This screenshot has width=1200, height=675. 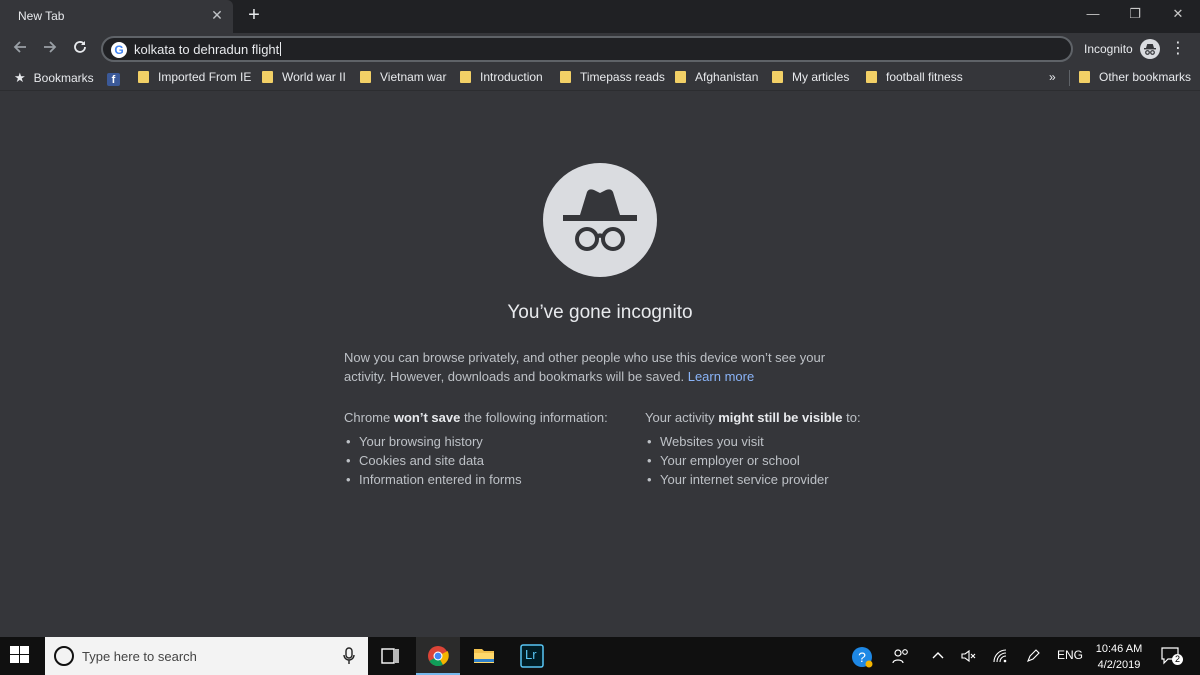 I want to click on facebook-bookmark: f, so click(x=113, y=78).